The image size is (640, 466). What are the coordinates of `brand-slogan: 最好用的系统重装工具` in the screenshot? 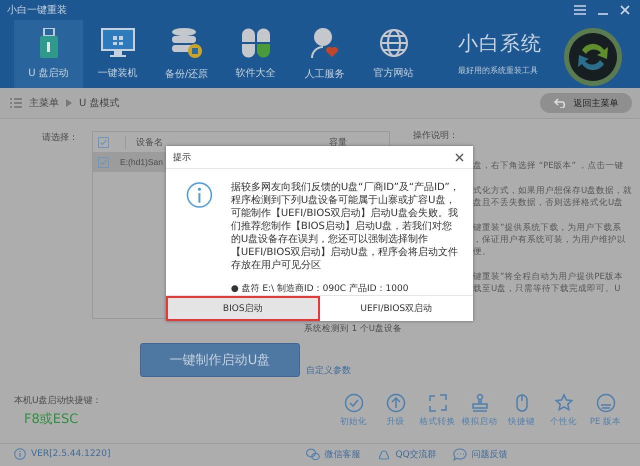 It's located at (498, 70).